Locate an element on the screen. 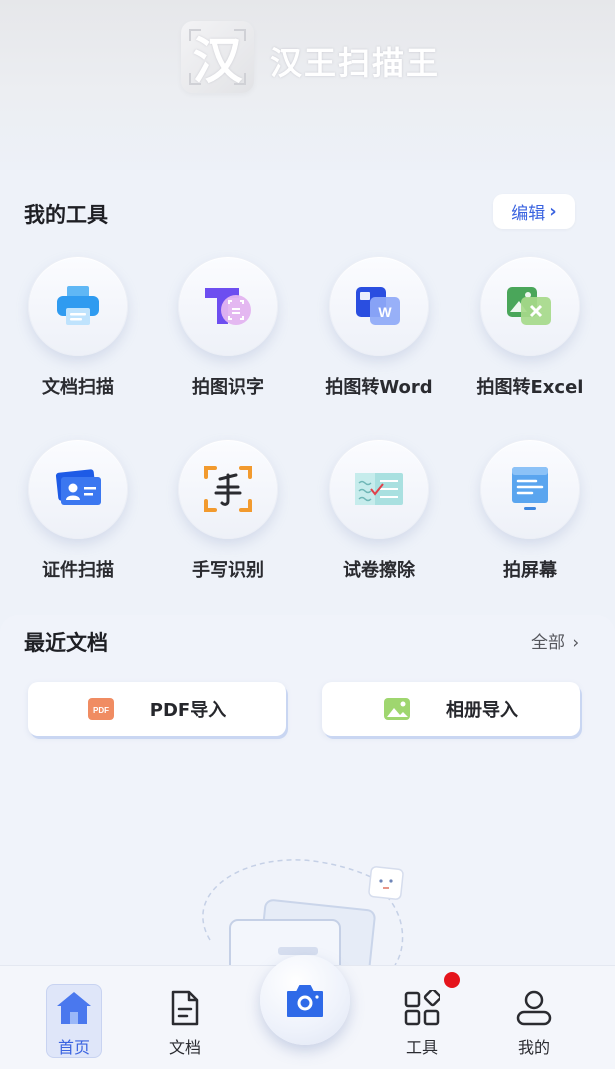 This screenshot has width=615, height=1069. document-icon is located at coordinates (185, 1008).